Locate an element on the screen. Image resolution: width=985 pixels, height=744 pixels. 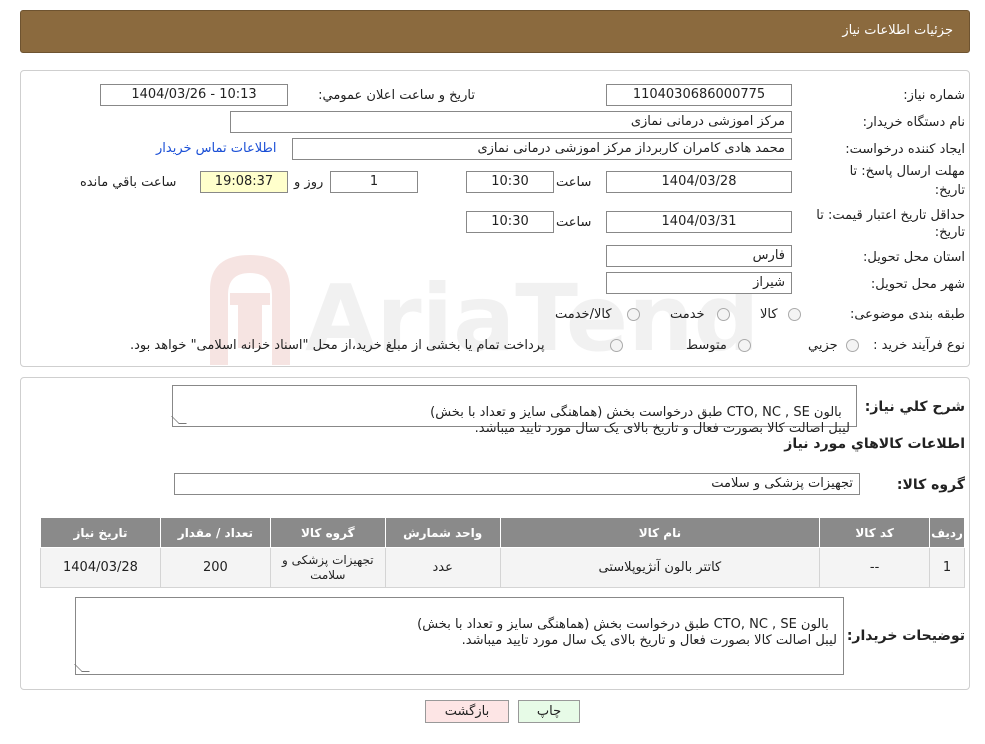
goods-group-field: تجهیزات پزشکی و سلامت is located at coordinates (517, 484).